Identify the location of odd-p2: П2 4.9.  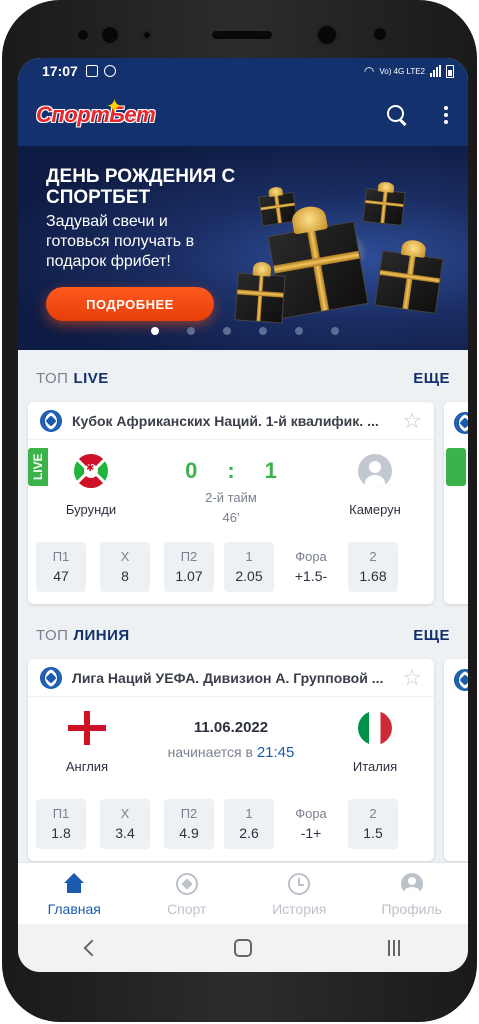
(189, 824).